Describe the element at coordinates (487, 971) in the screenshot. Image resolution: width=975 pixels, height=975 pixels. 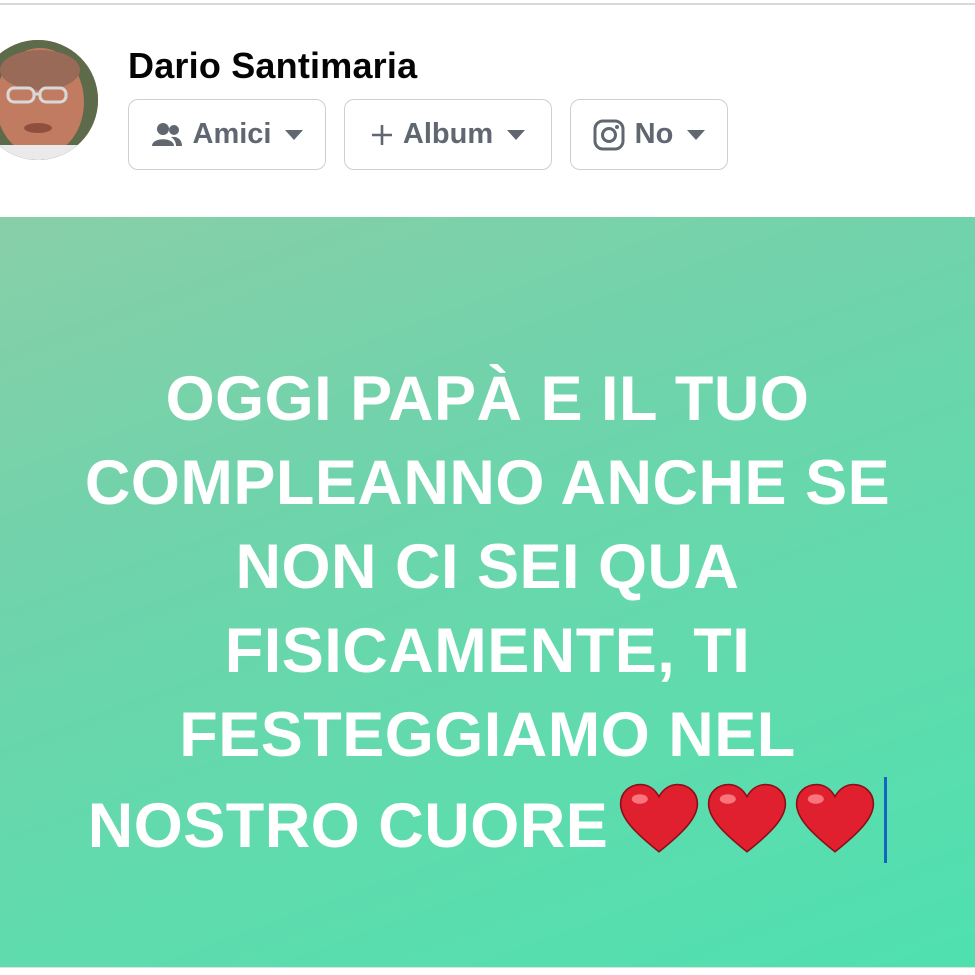
I see `bottom-divider` at that location.